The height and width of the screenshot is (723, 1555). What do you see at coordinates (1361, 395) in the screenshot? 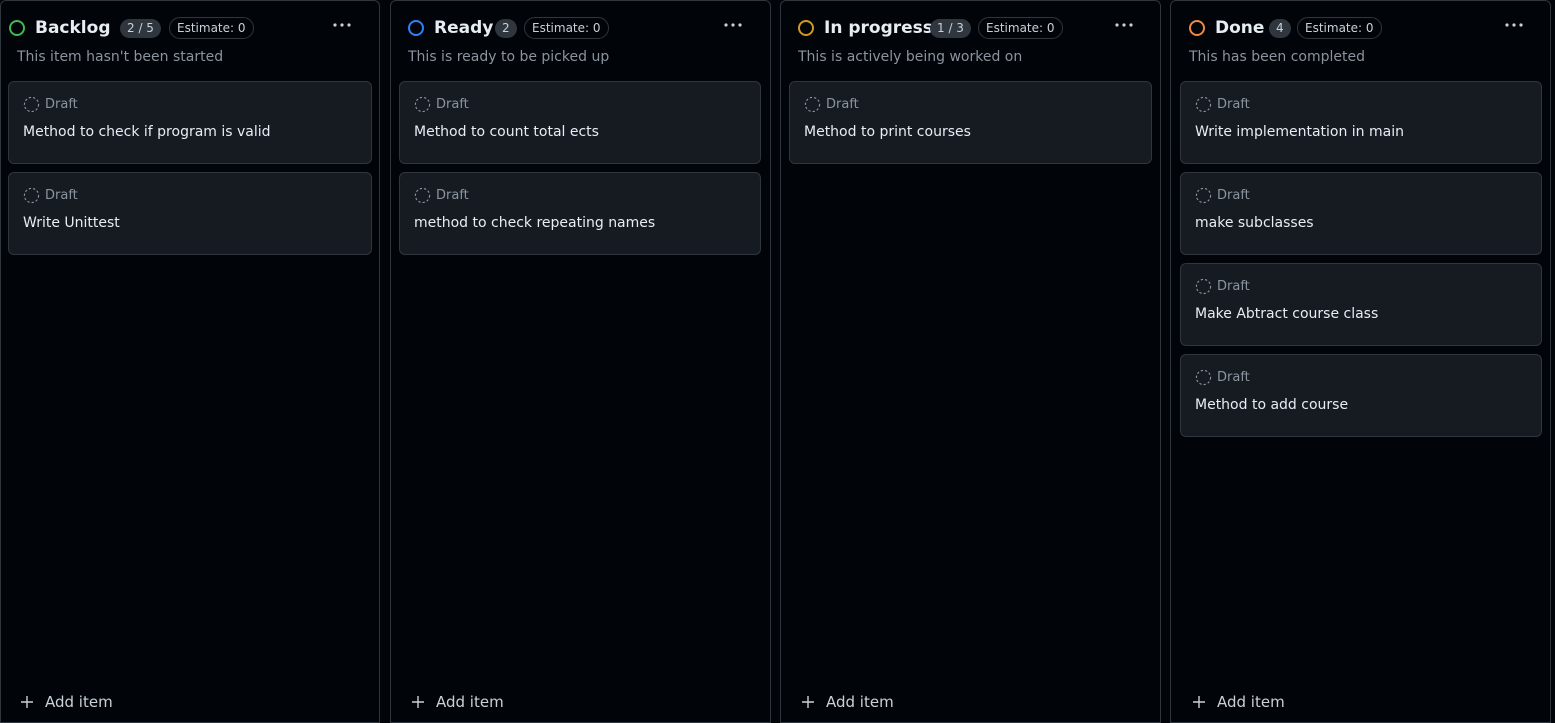
I see `item-card: Draft Method to add course` at bounding box center [1361, 395].